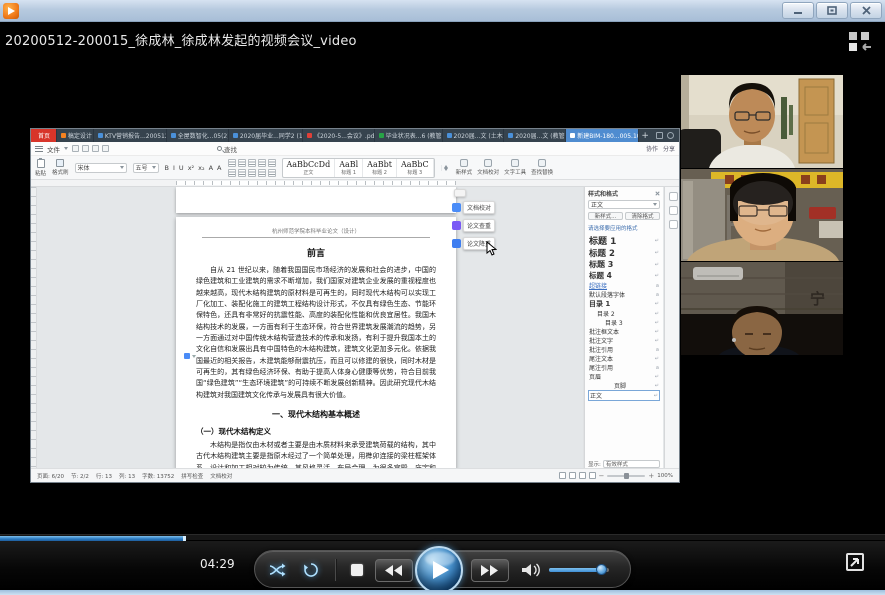 This screenshot has width=885, height=595. I want to click on tab-overview-icon, so click(659, 135).